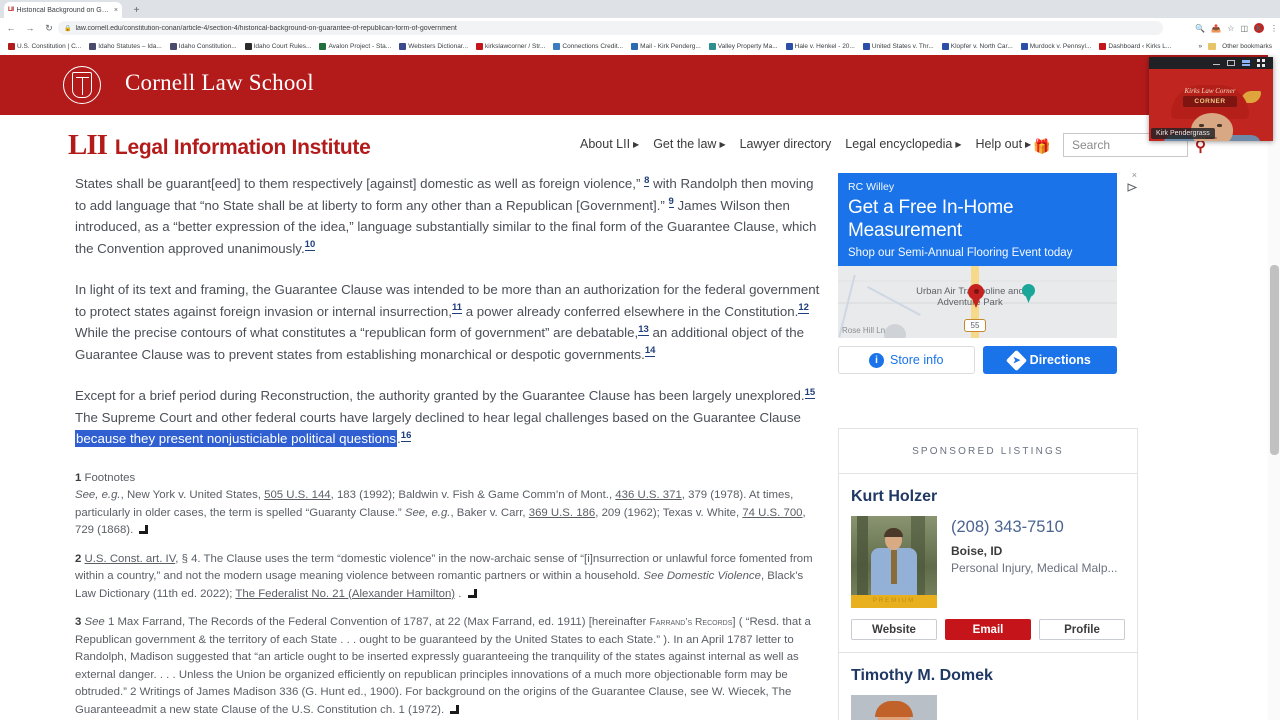 This screenshot has width=1280, height=720. What do you see at coordinates (1134, 175) in the screenshot?
I see `ad-close-icon: ×` at bounding box center [1134, 175].